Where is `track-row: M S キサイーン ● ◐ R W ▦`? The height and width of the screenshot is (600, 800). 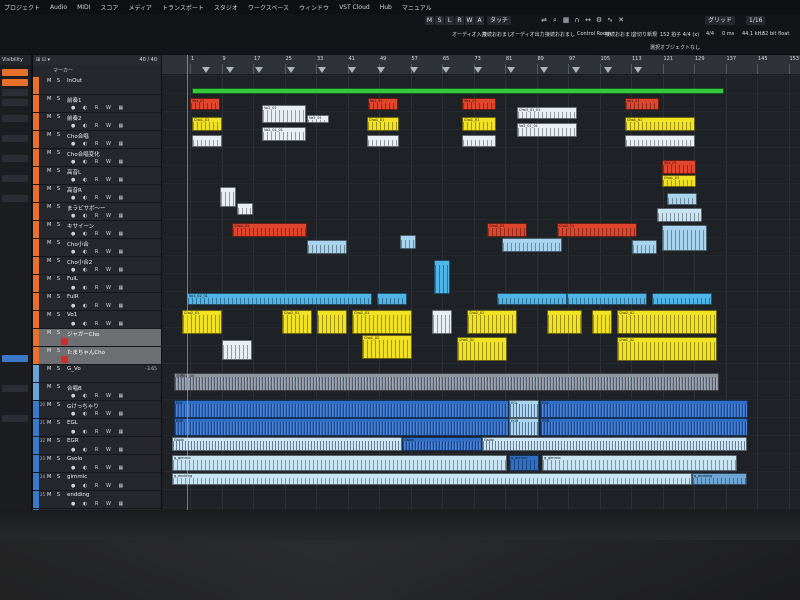
track-row: M S キサイーン ● ◐ R W ▦ is located at coordinates (97, 230).